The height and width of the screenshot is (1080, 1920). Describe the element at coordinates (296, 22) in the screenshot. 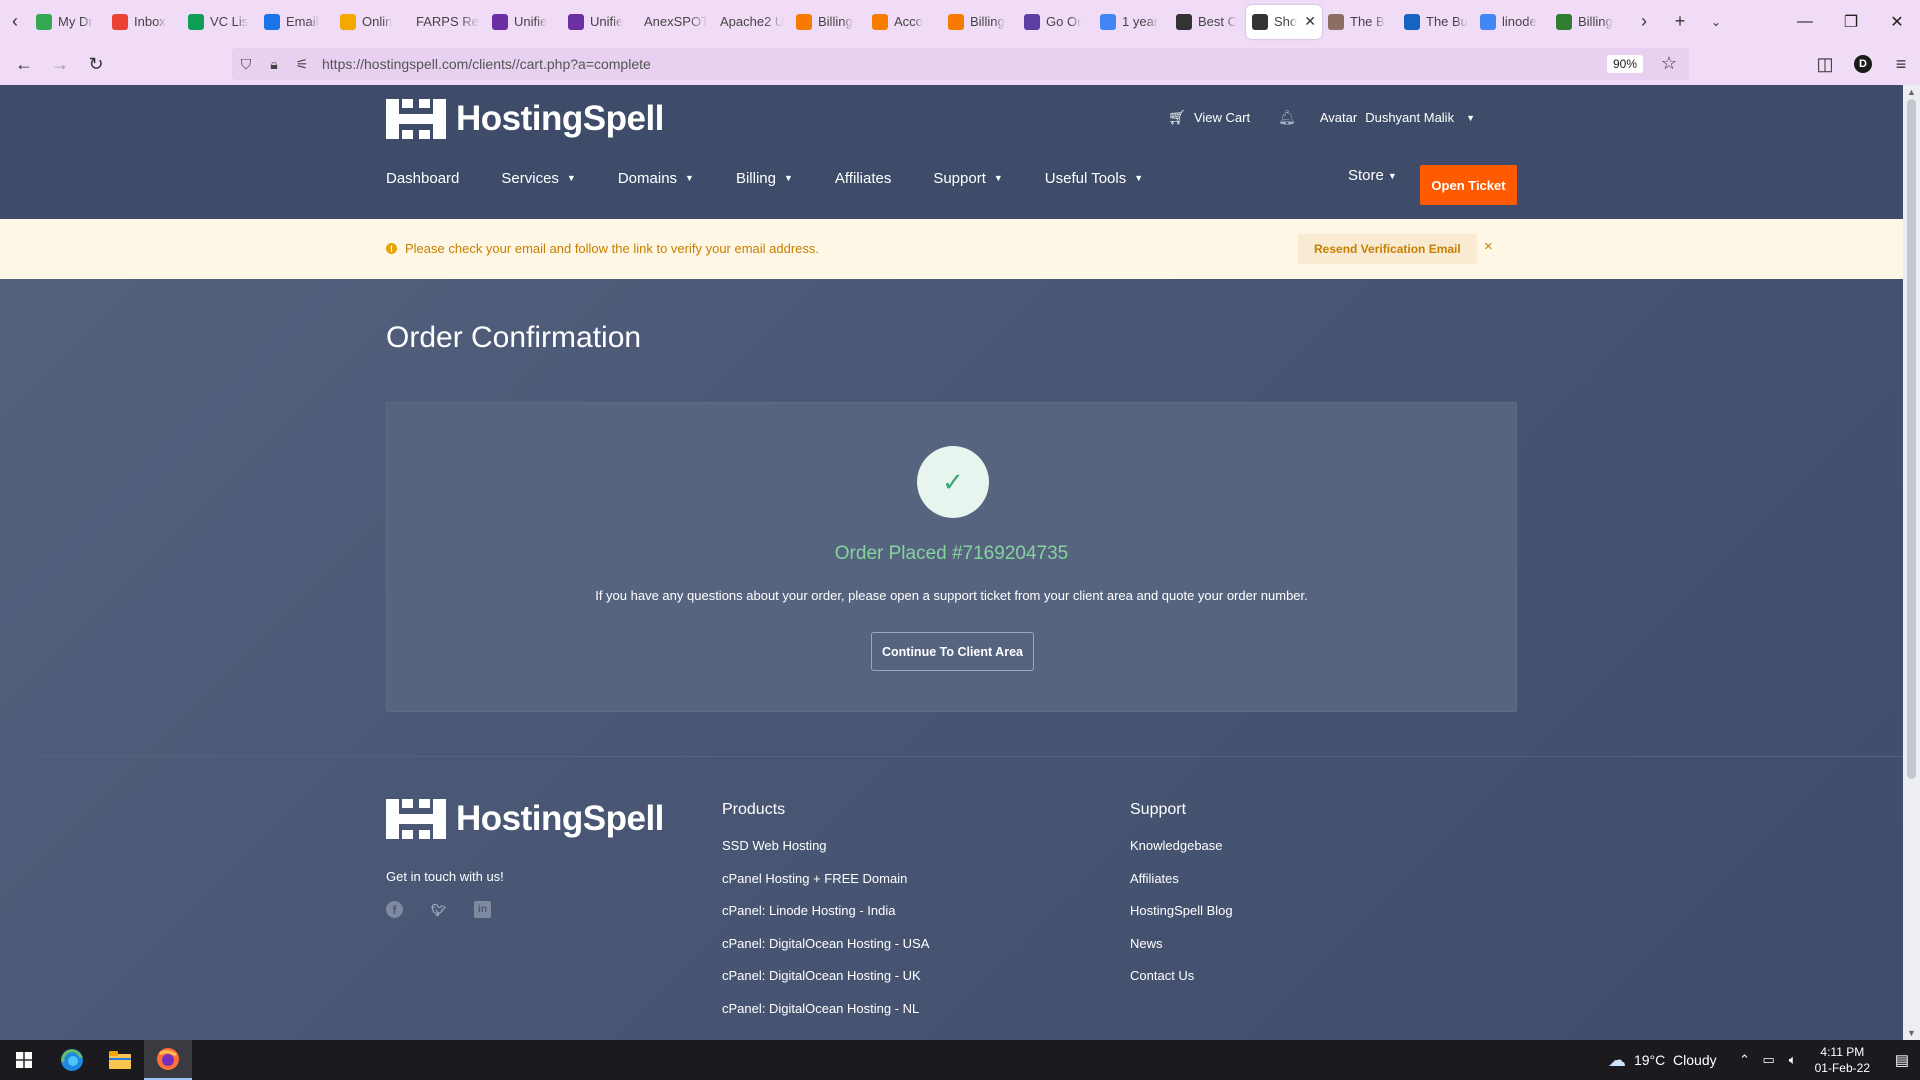

I see `browser-tab: Email` at that location.